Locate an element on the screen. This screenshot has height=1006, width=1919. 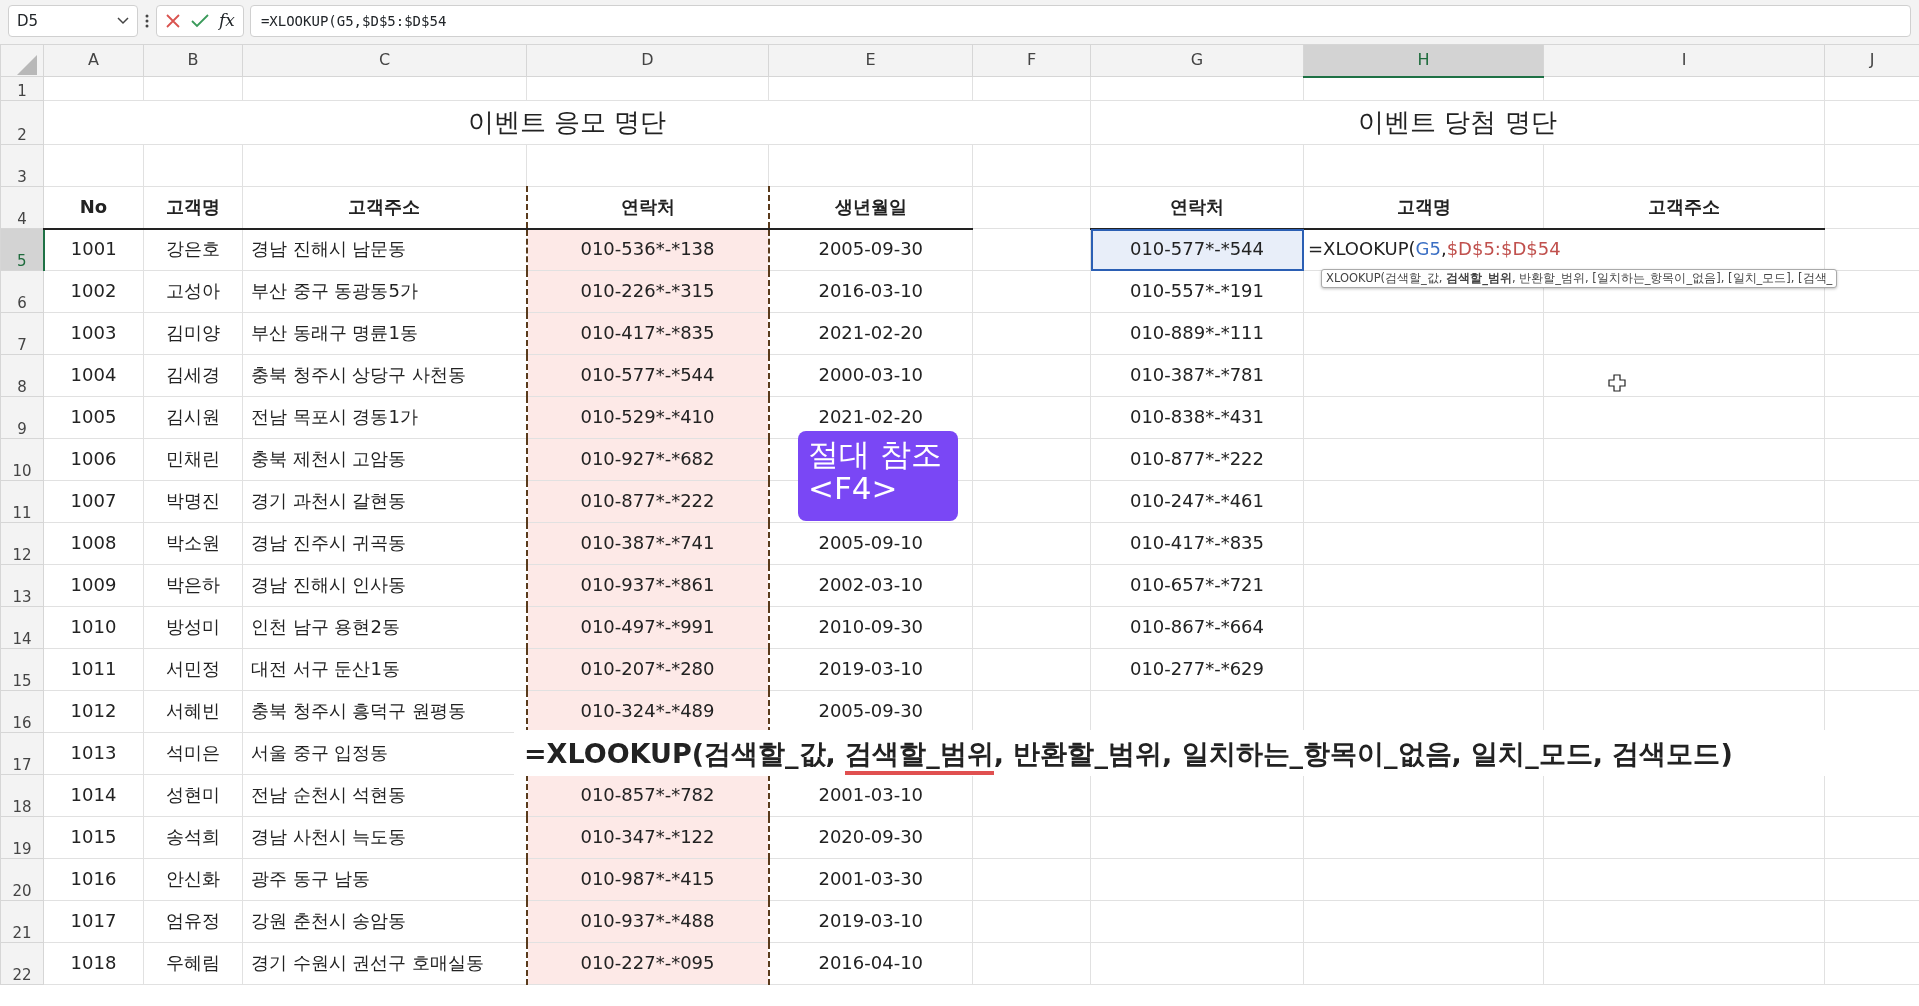
table-cell: 2016-03-10 is located at coordinates (870, 291).